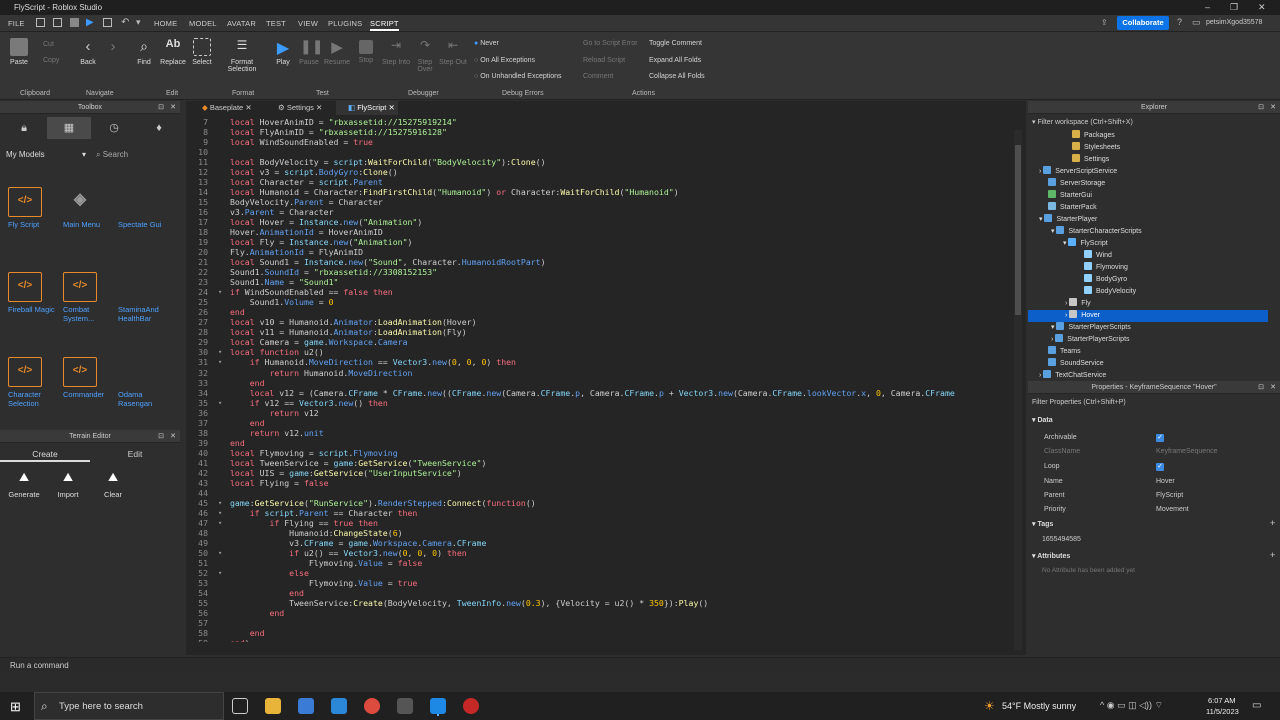 The height and width of the screenshot is (720, 1280). I want to click on tab-baseplate: ◆ Baseplate ✕, so click(227, 108).